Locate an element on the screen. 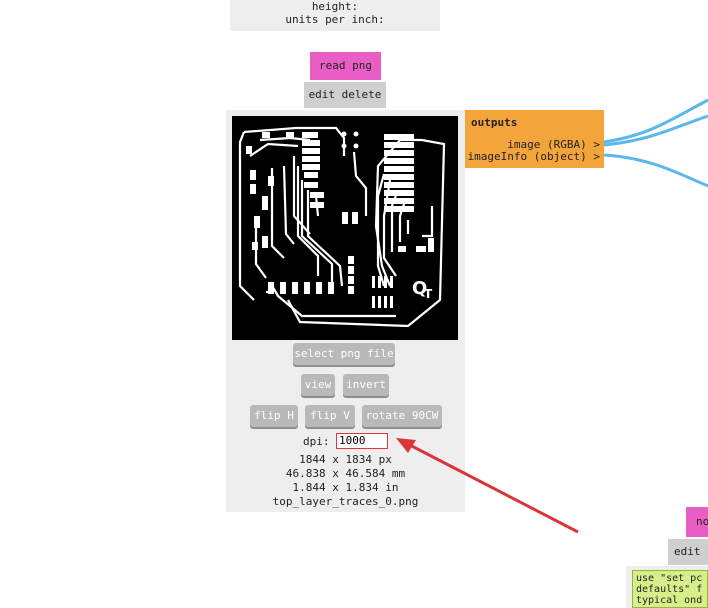 This screenshot has width=708, height=608. partial-module-edit-bar: edit ( is located at coordinates (688, 552).